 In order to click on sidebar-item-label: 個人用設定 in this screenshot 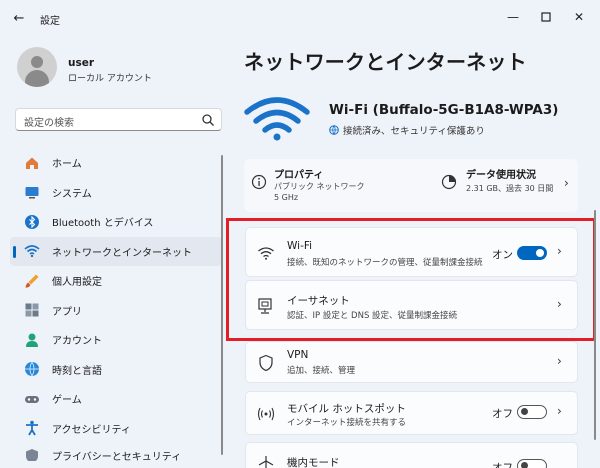, I will do `click(77, 283)`.